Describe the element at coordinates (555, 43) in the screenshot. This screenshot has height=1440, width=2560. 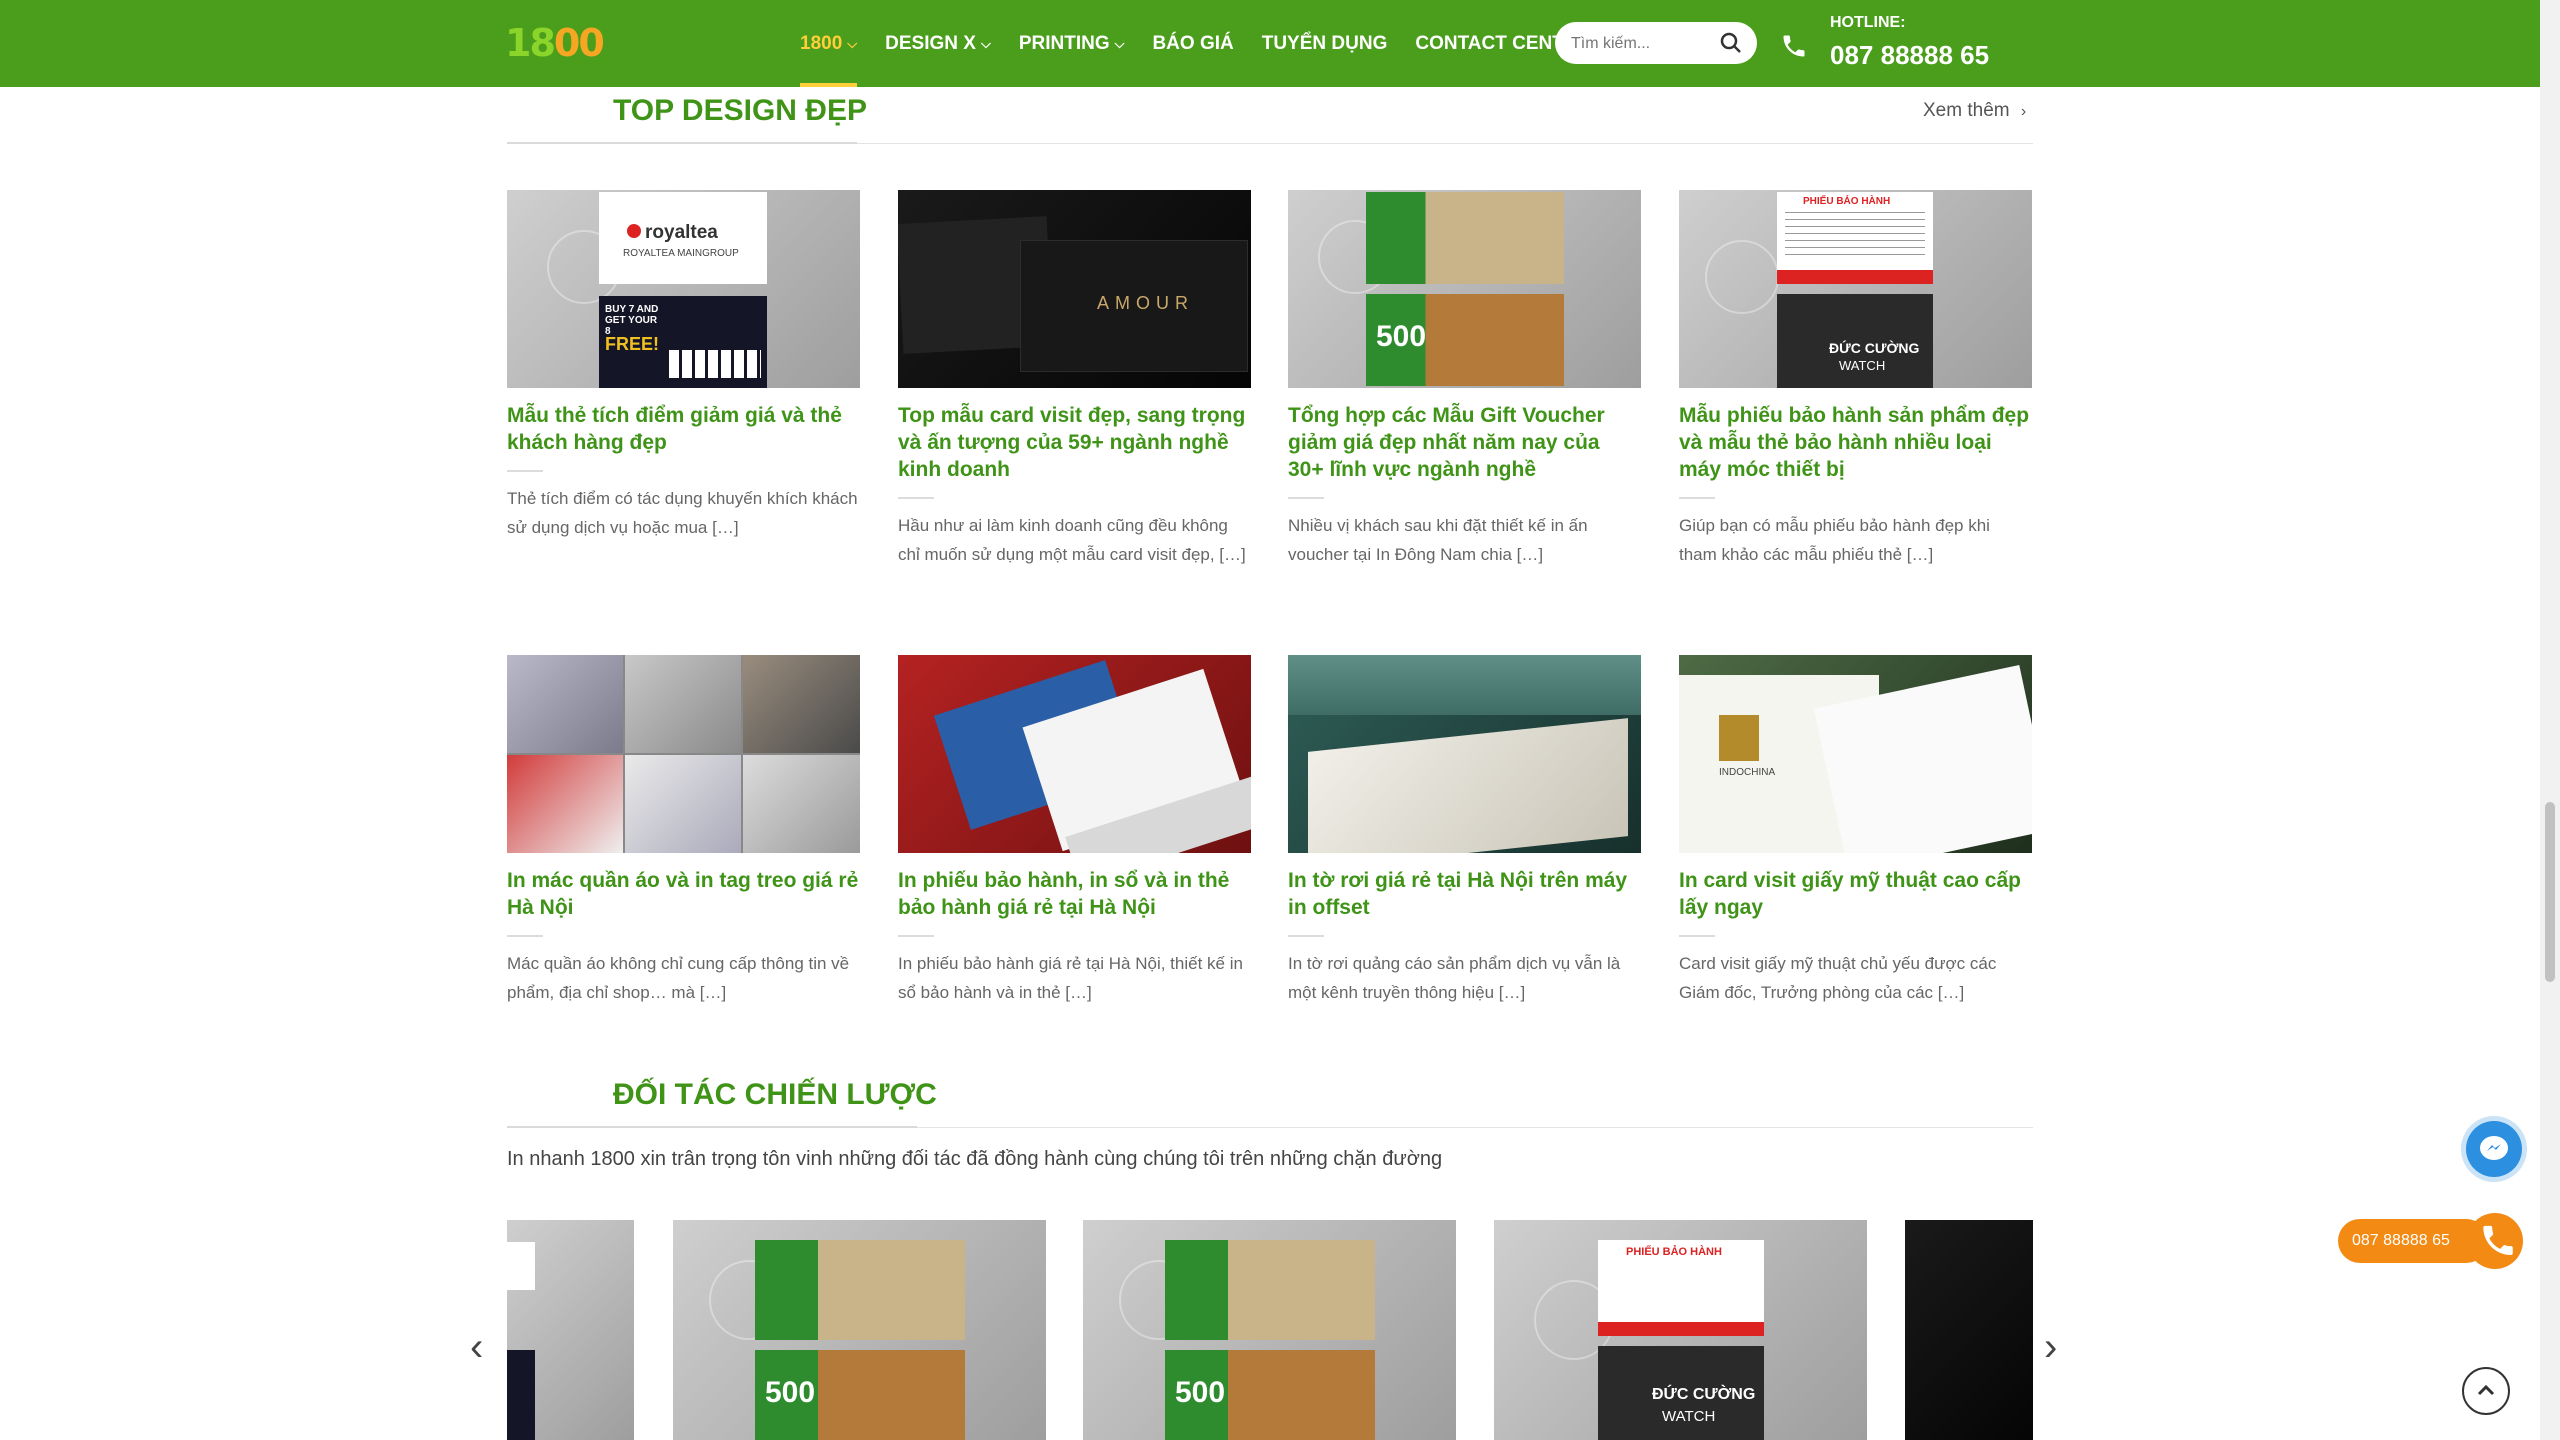
I see `site-logo: 1800` at that location.